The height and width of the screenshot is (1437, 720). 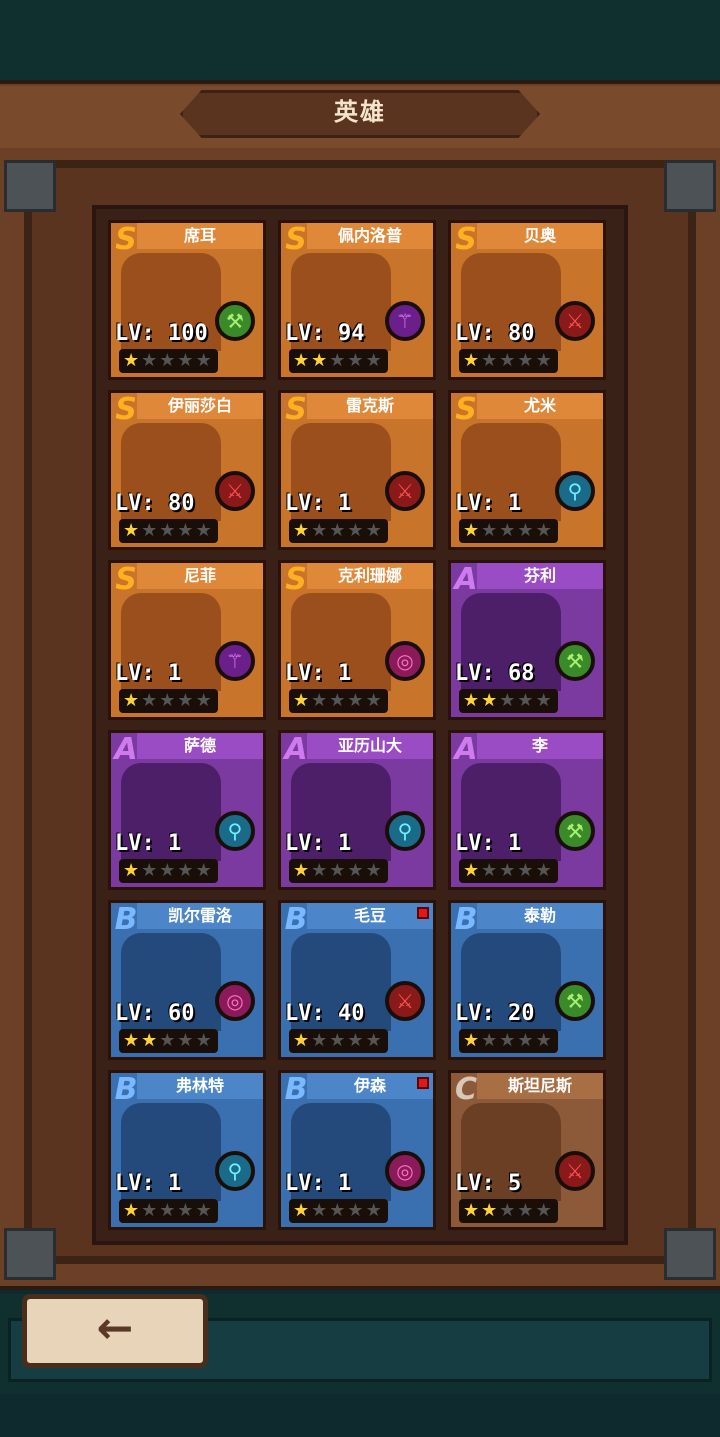 What do you see at coordinates (423, 1083) in the screenshot?
I see `new-indicator` at bounding box center [423, 1083].